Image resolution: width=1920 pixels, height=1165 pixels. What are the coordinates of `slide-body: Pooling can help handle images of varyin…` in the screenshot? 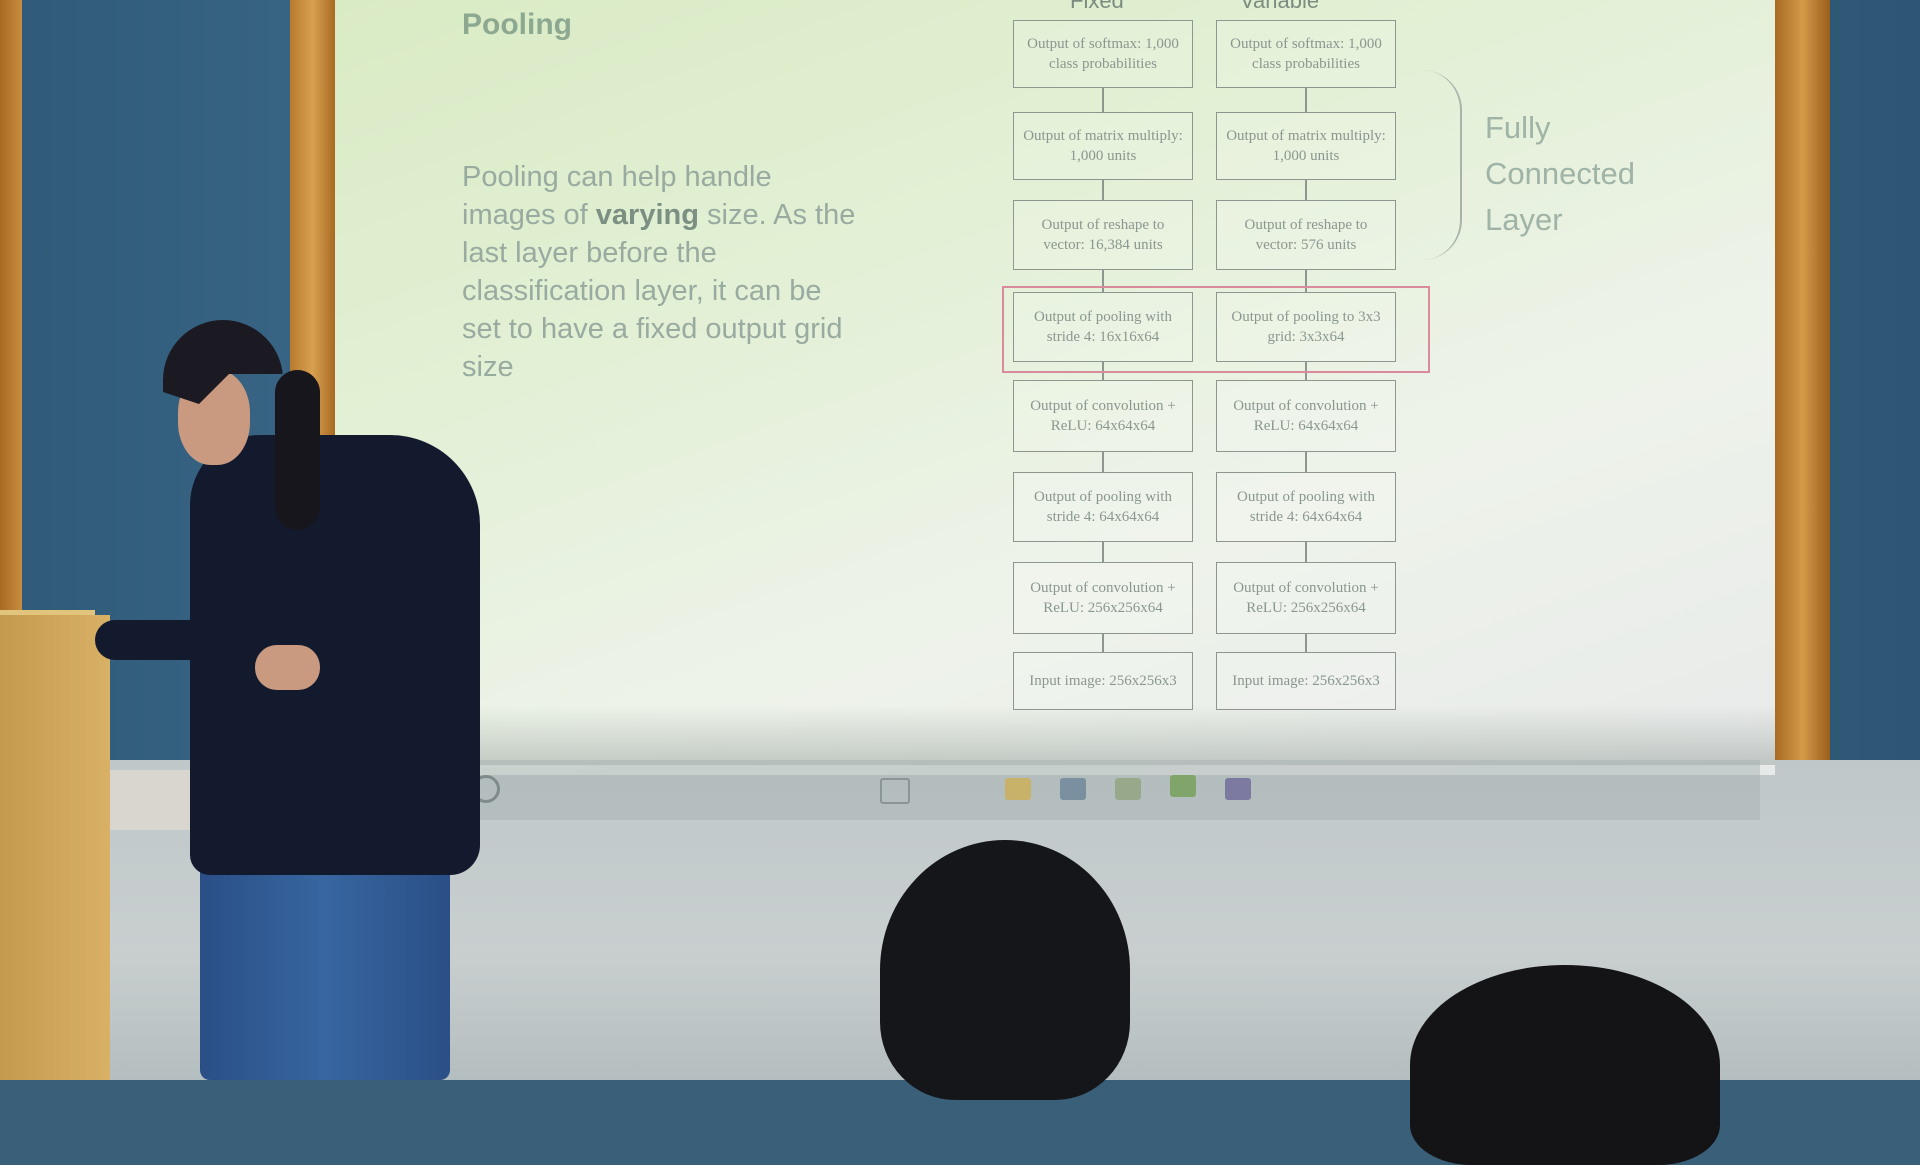 It's located at (659, 272).